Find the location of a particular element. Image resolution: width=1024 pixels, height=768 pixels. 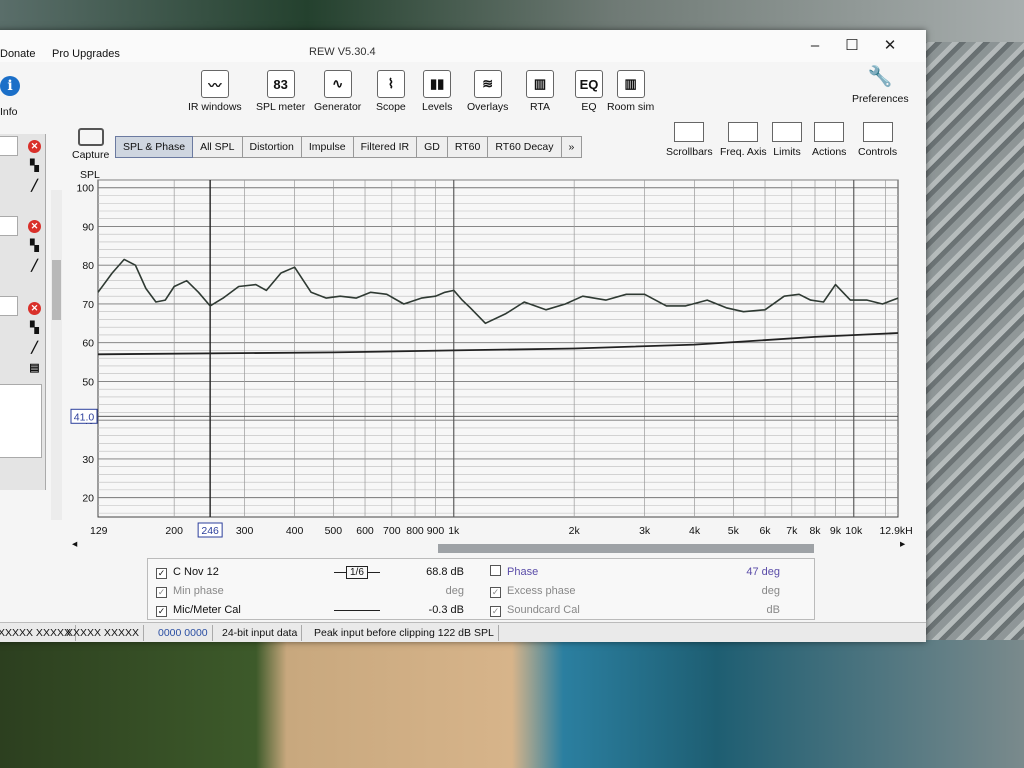

y-tick-label: 50 is located at coordinates (88, 382).